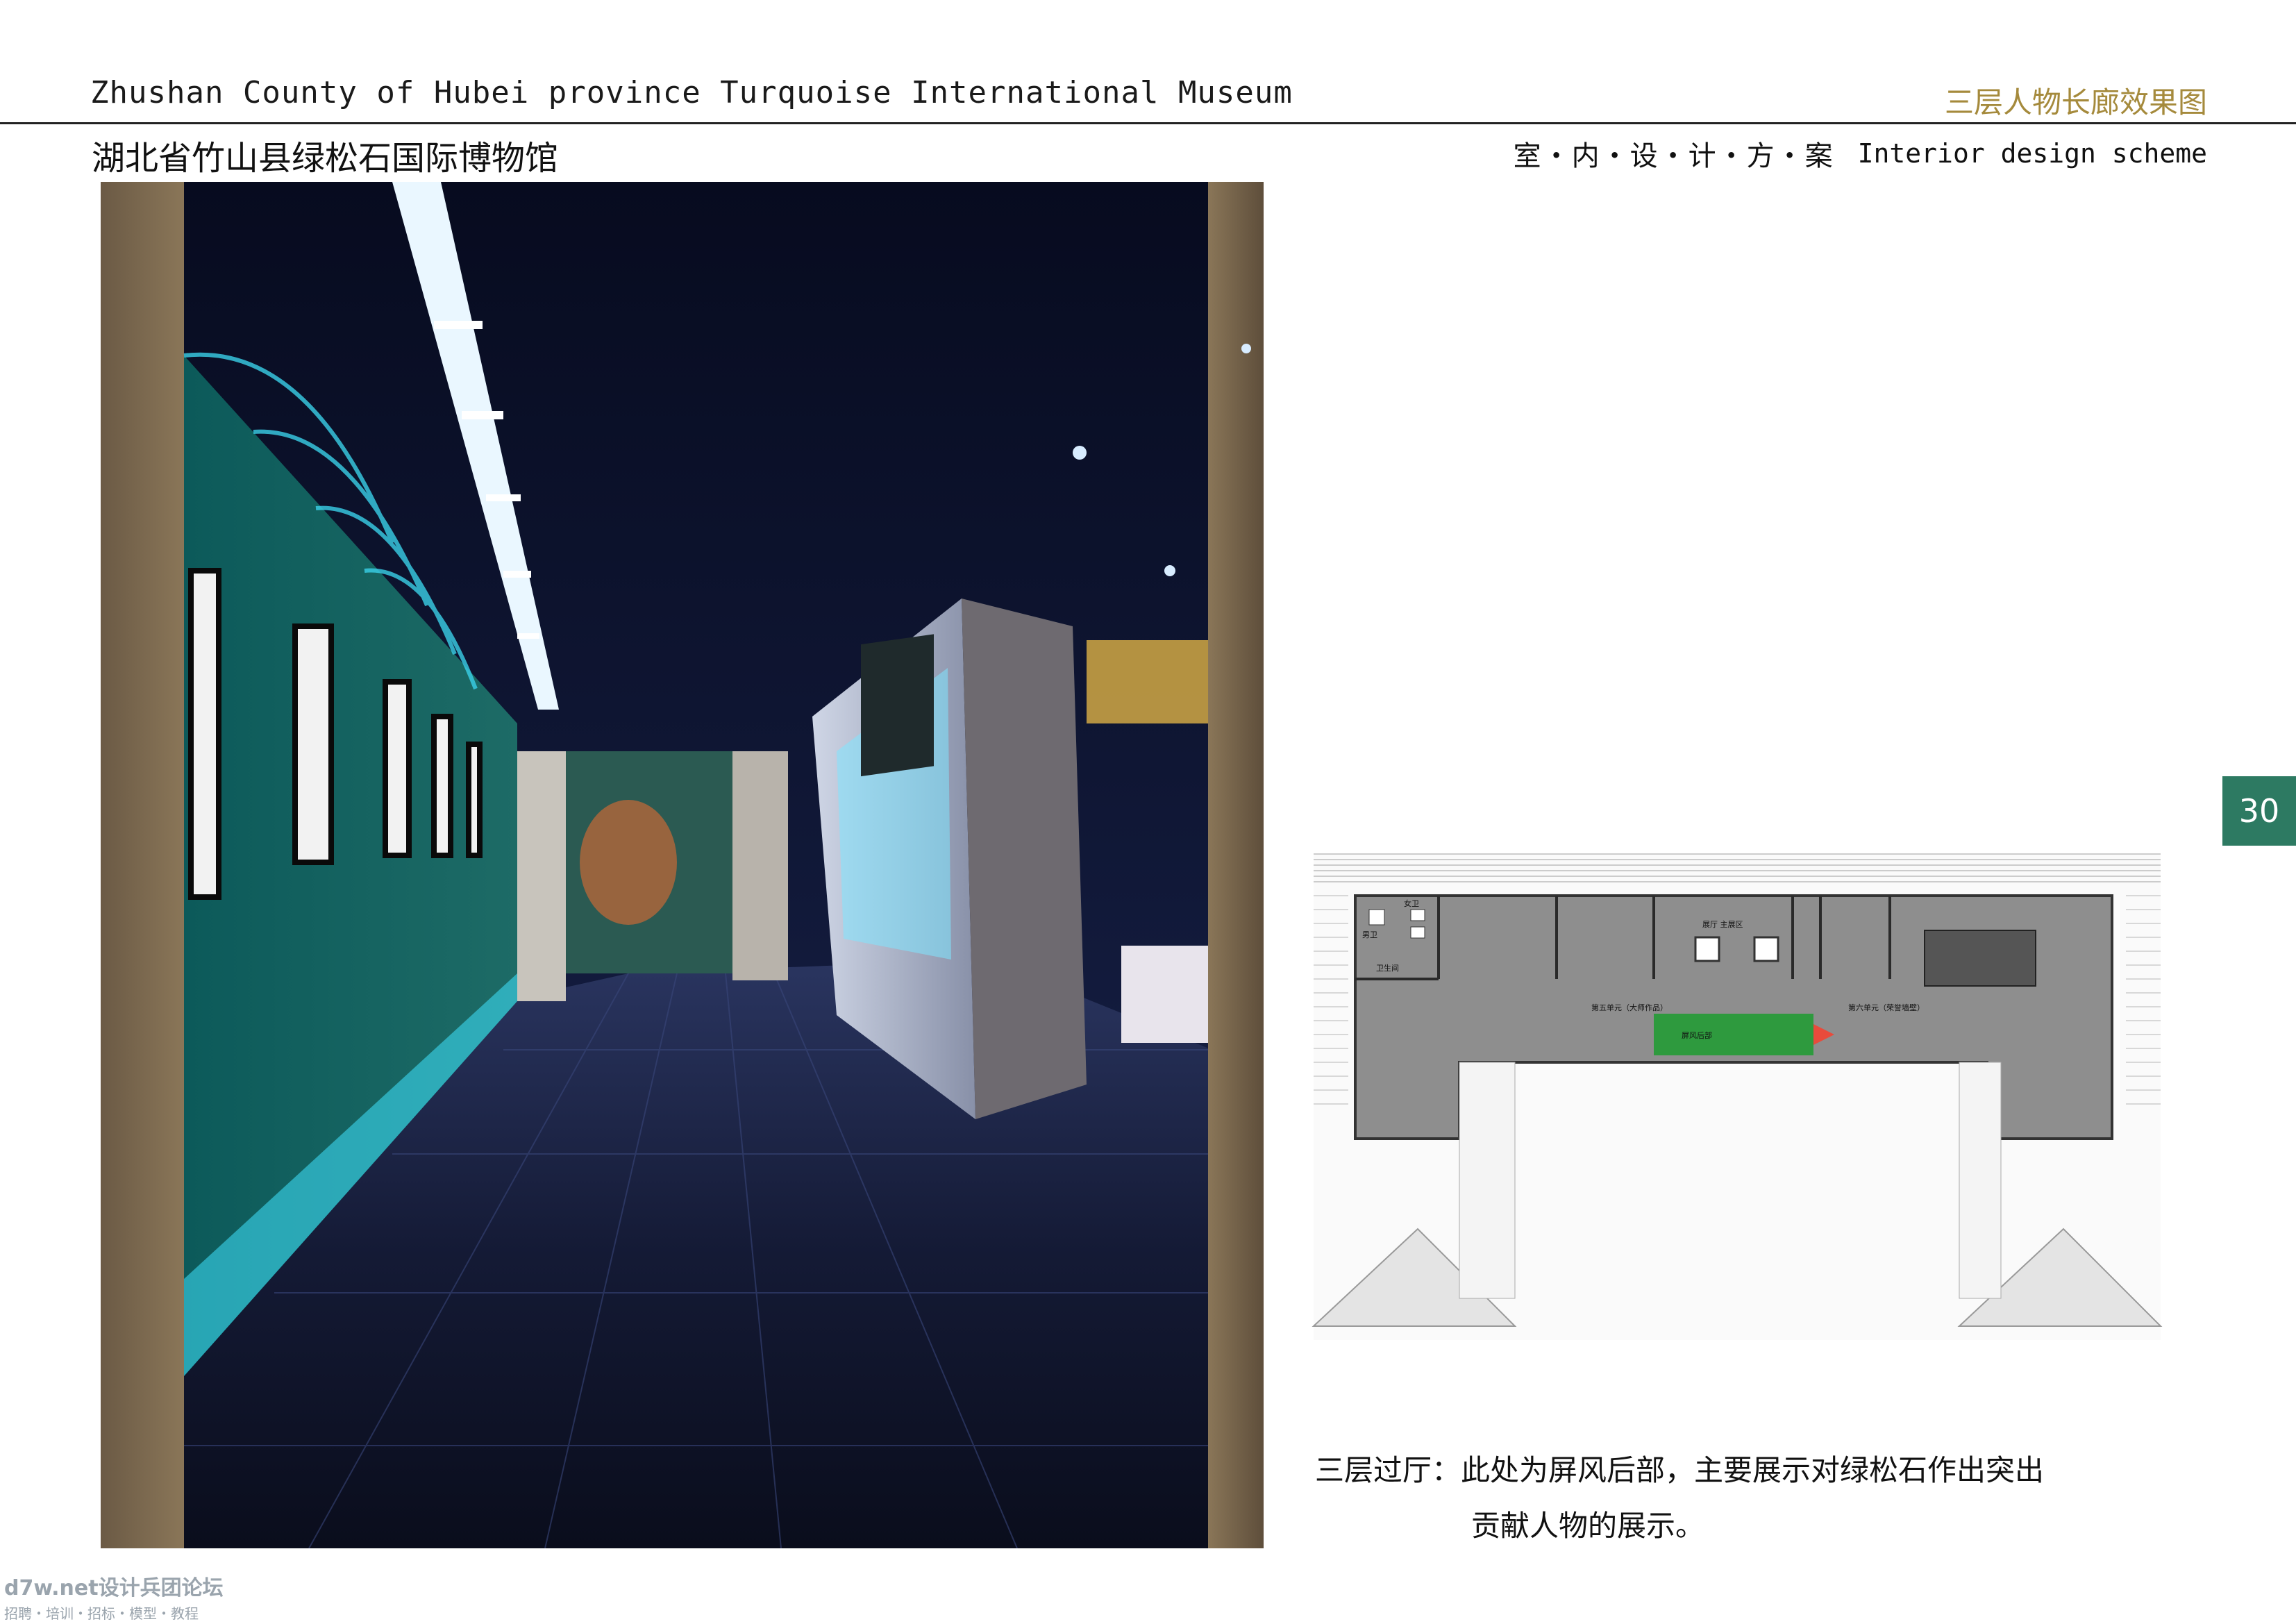 This screenshot has width=2296, height=1624. Describe the element at coordinates (2032, 153) in the screenshot. I see `scheme-en: Interior design scheme` at that location.